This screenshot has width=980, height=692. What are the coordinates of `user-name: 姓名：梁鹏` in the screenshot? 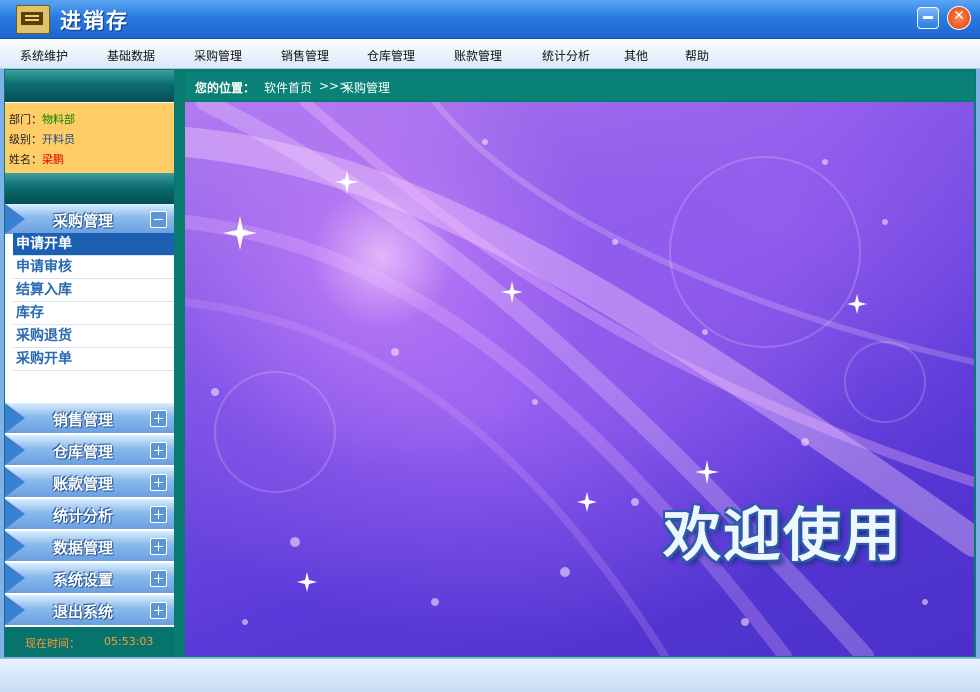 It's located at (36, 159).